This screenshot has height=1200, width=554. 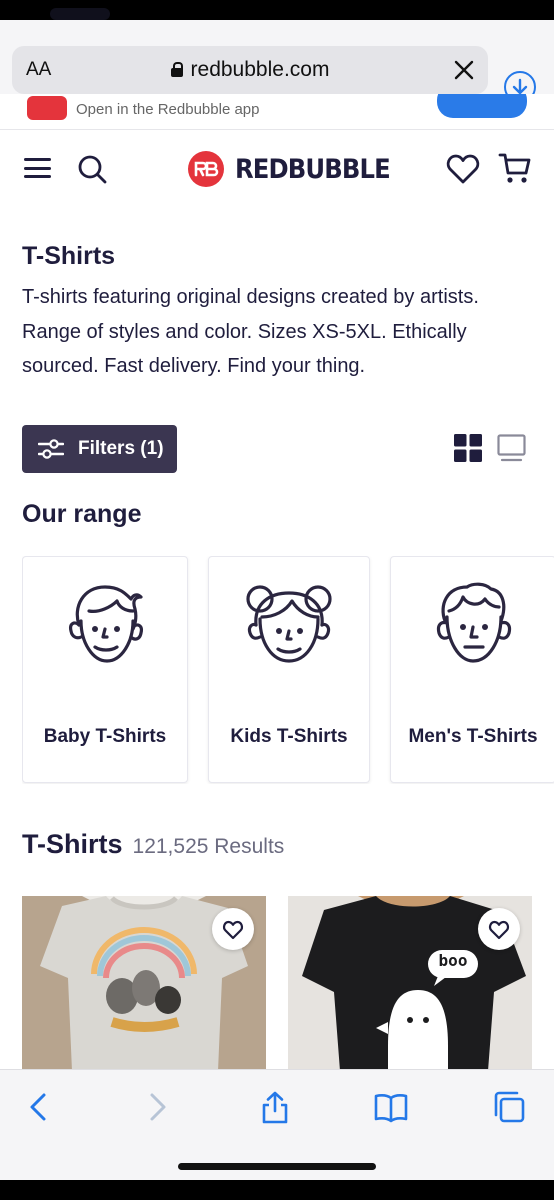 I want to click on filters-button: Filters (1), so click(x=99, y=449).